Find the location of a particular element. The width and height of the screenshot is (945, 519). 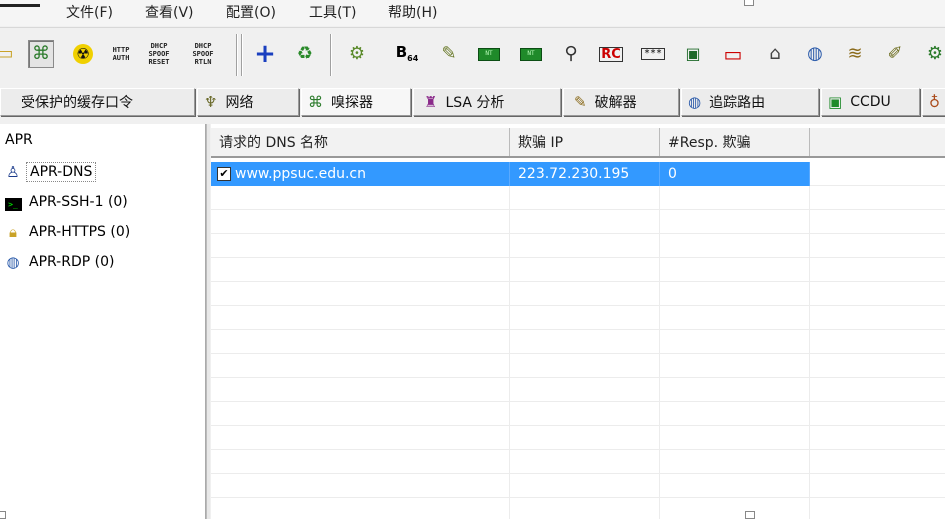

key-icon: ⚲ is located at coordinates (571, 54).